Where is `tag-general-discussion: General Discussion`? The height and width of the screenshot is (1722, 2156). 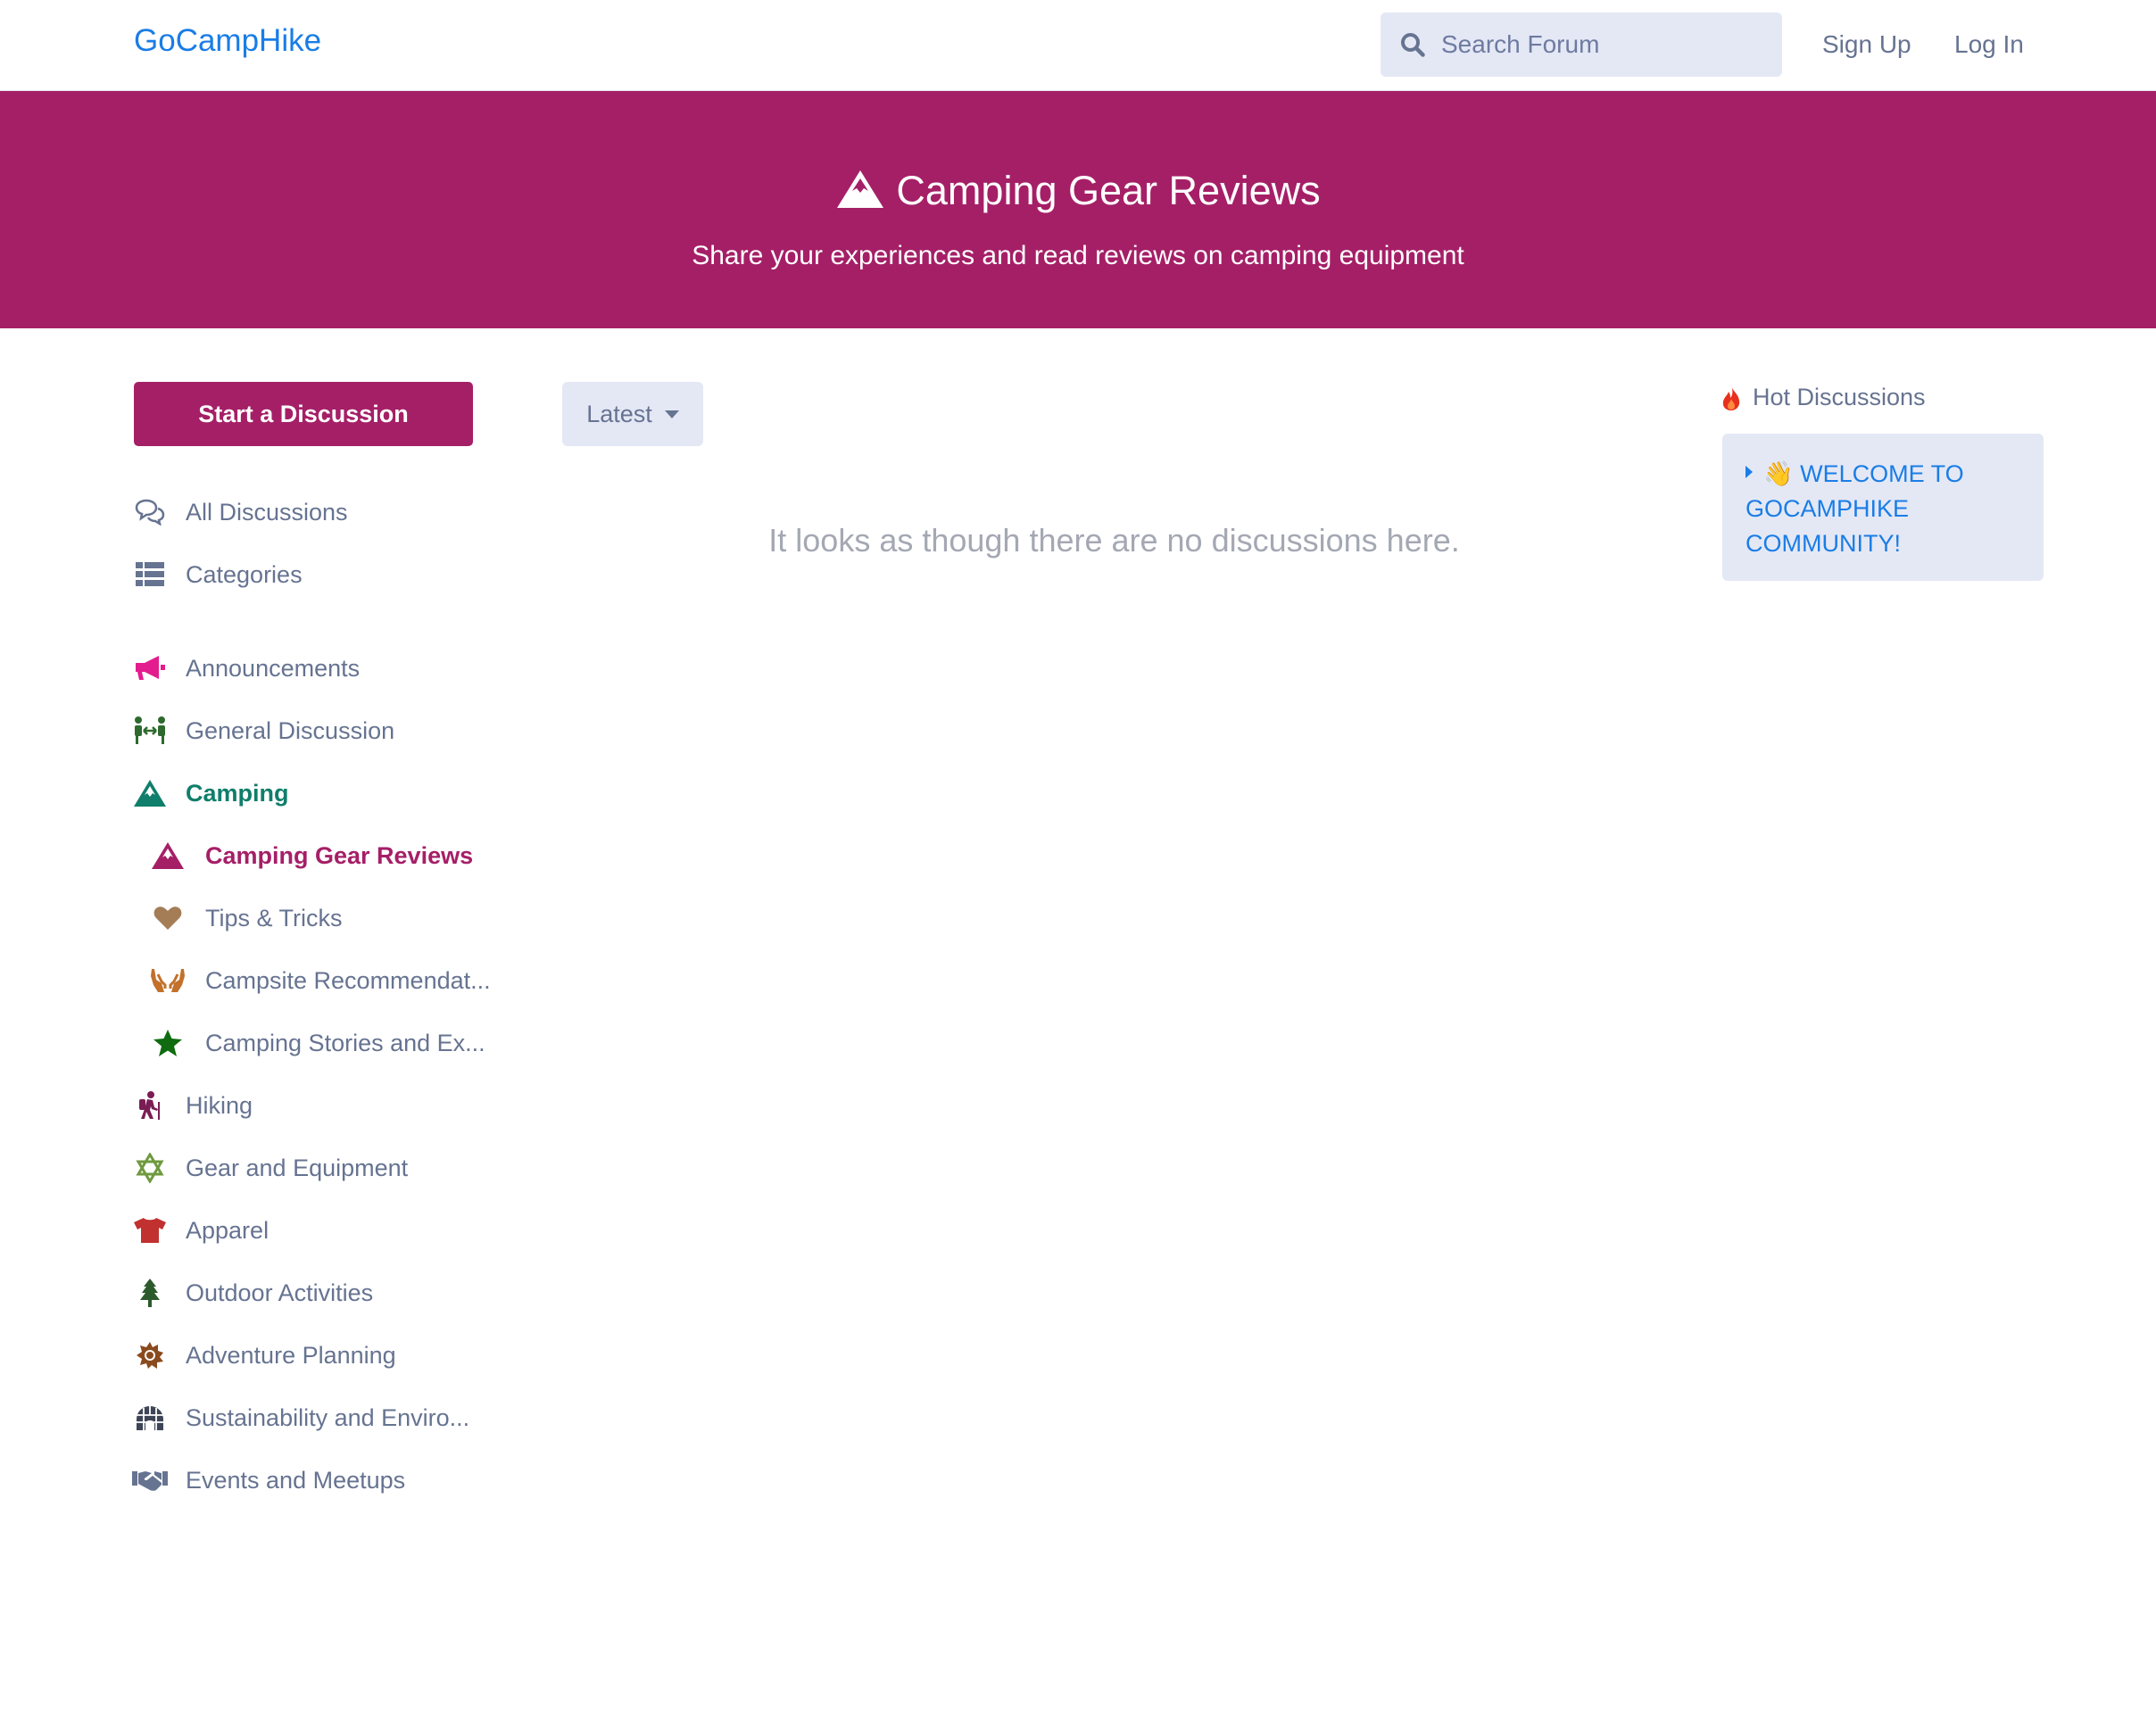
tag-general-discussion: General Discussion is located at coordinates (263, 731).